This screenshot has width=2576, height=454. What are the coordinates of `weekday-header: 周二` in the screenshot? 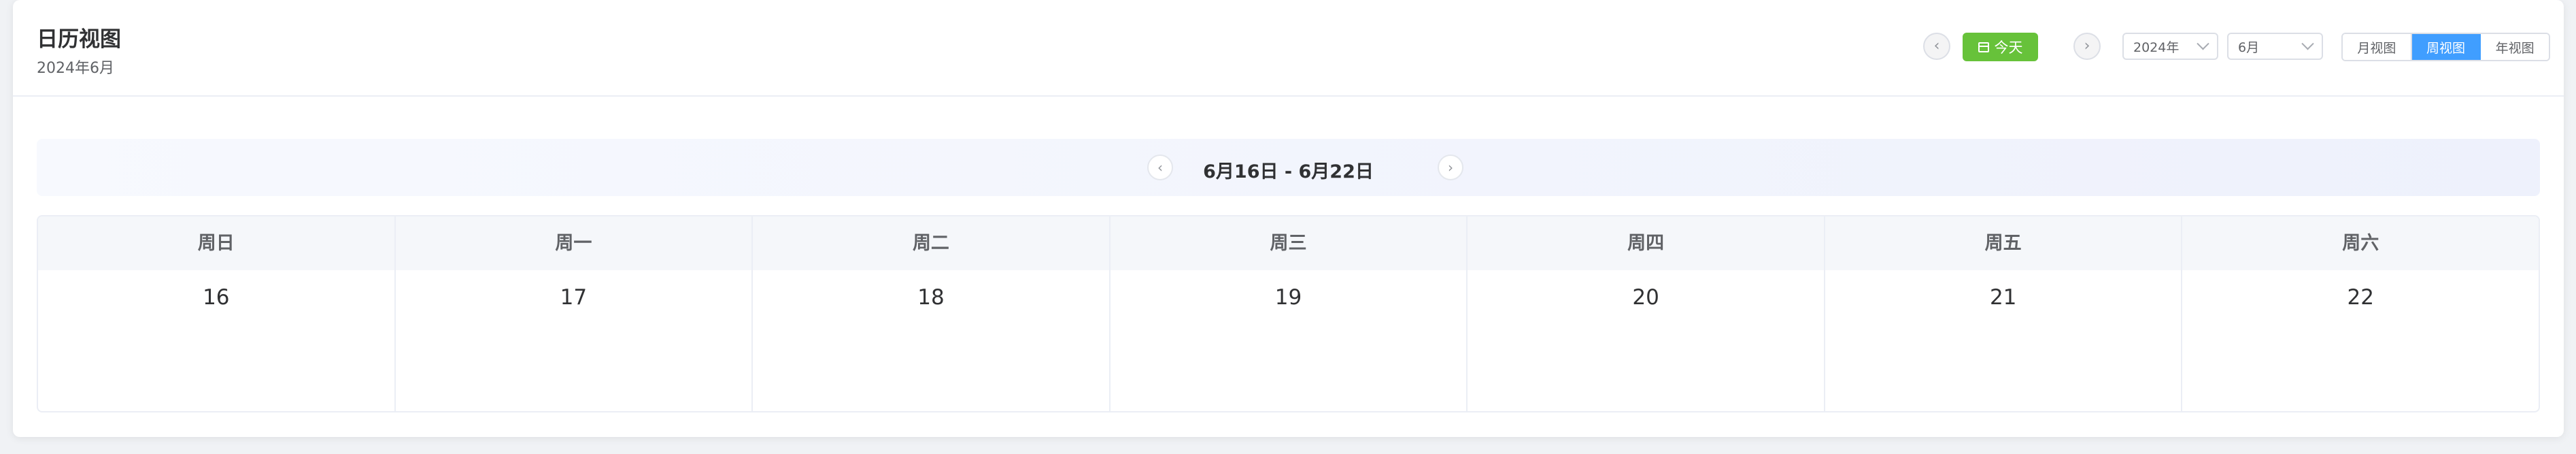 It's located at (932, 243).